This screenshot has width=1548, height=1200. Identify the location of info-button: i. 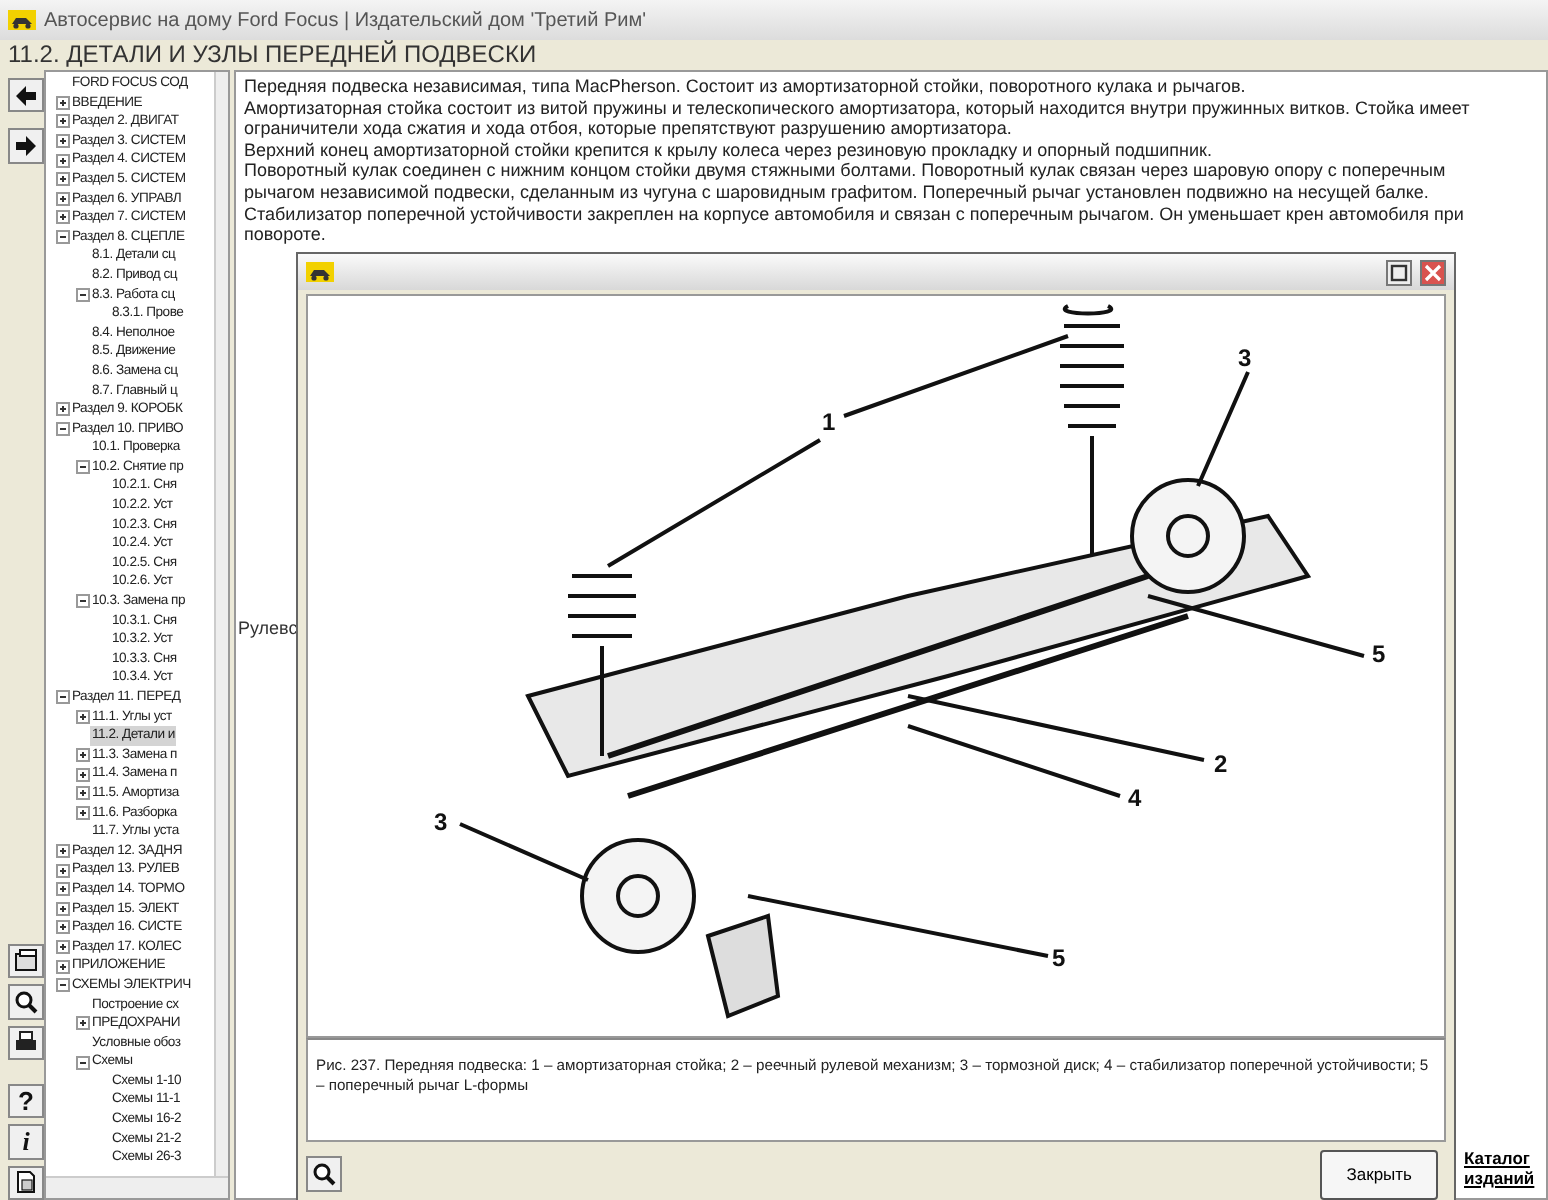
(26, 1142).